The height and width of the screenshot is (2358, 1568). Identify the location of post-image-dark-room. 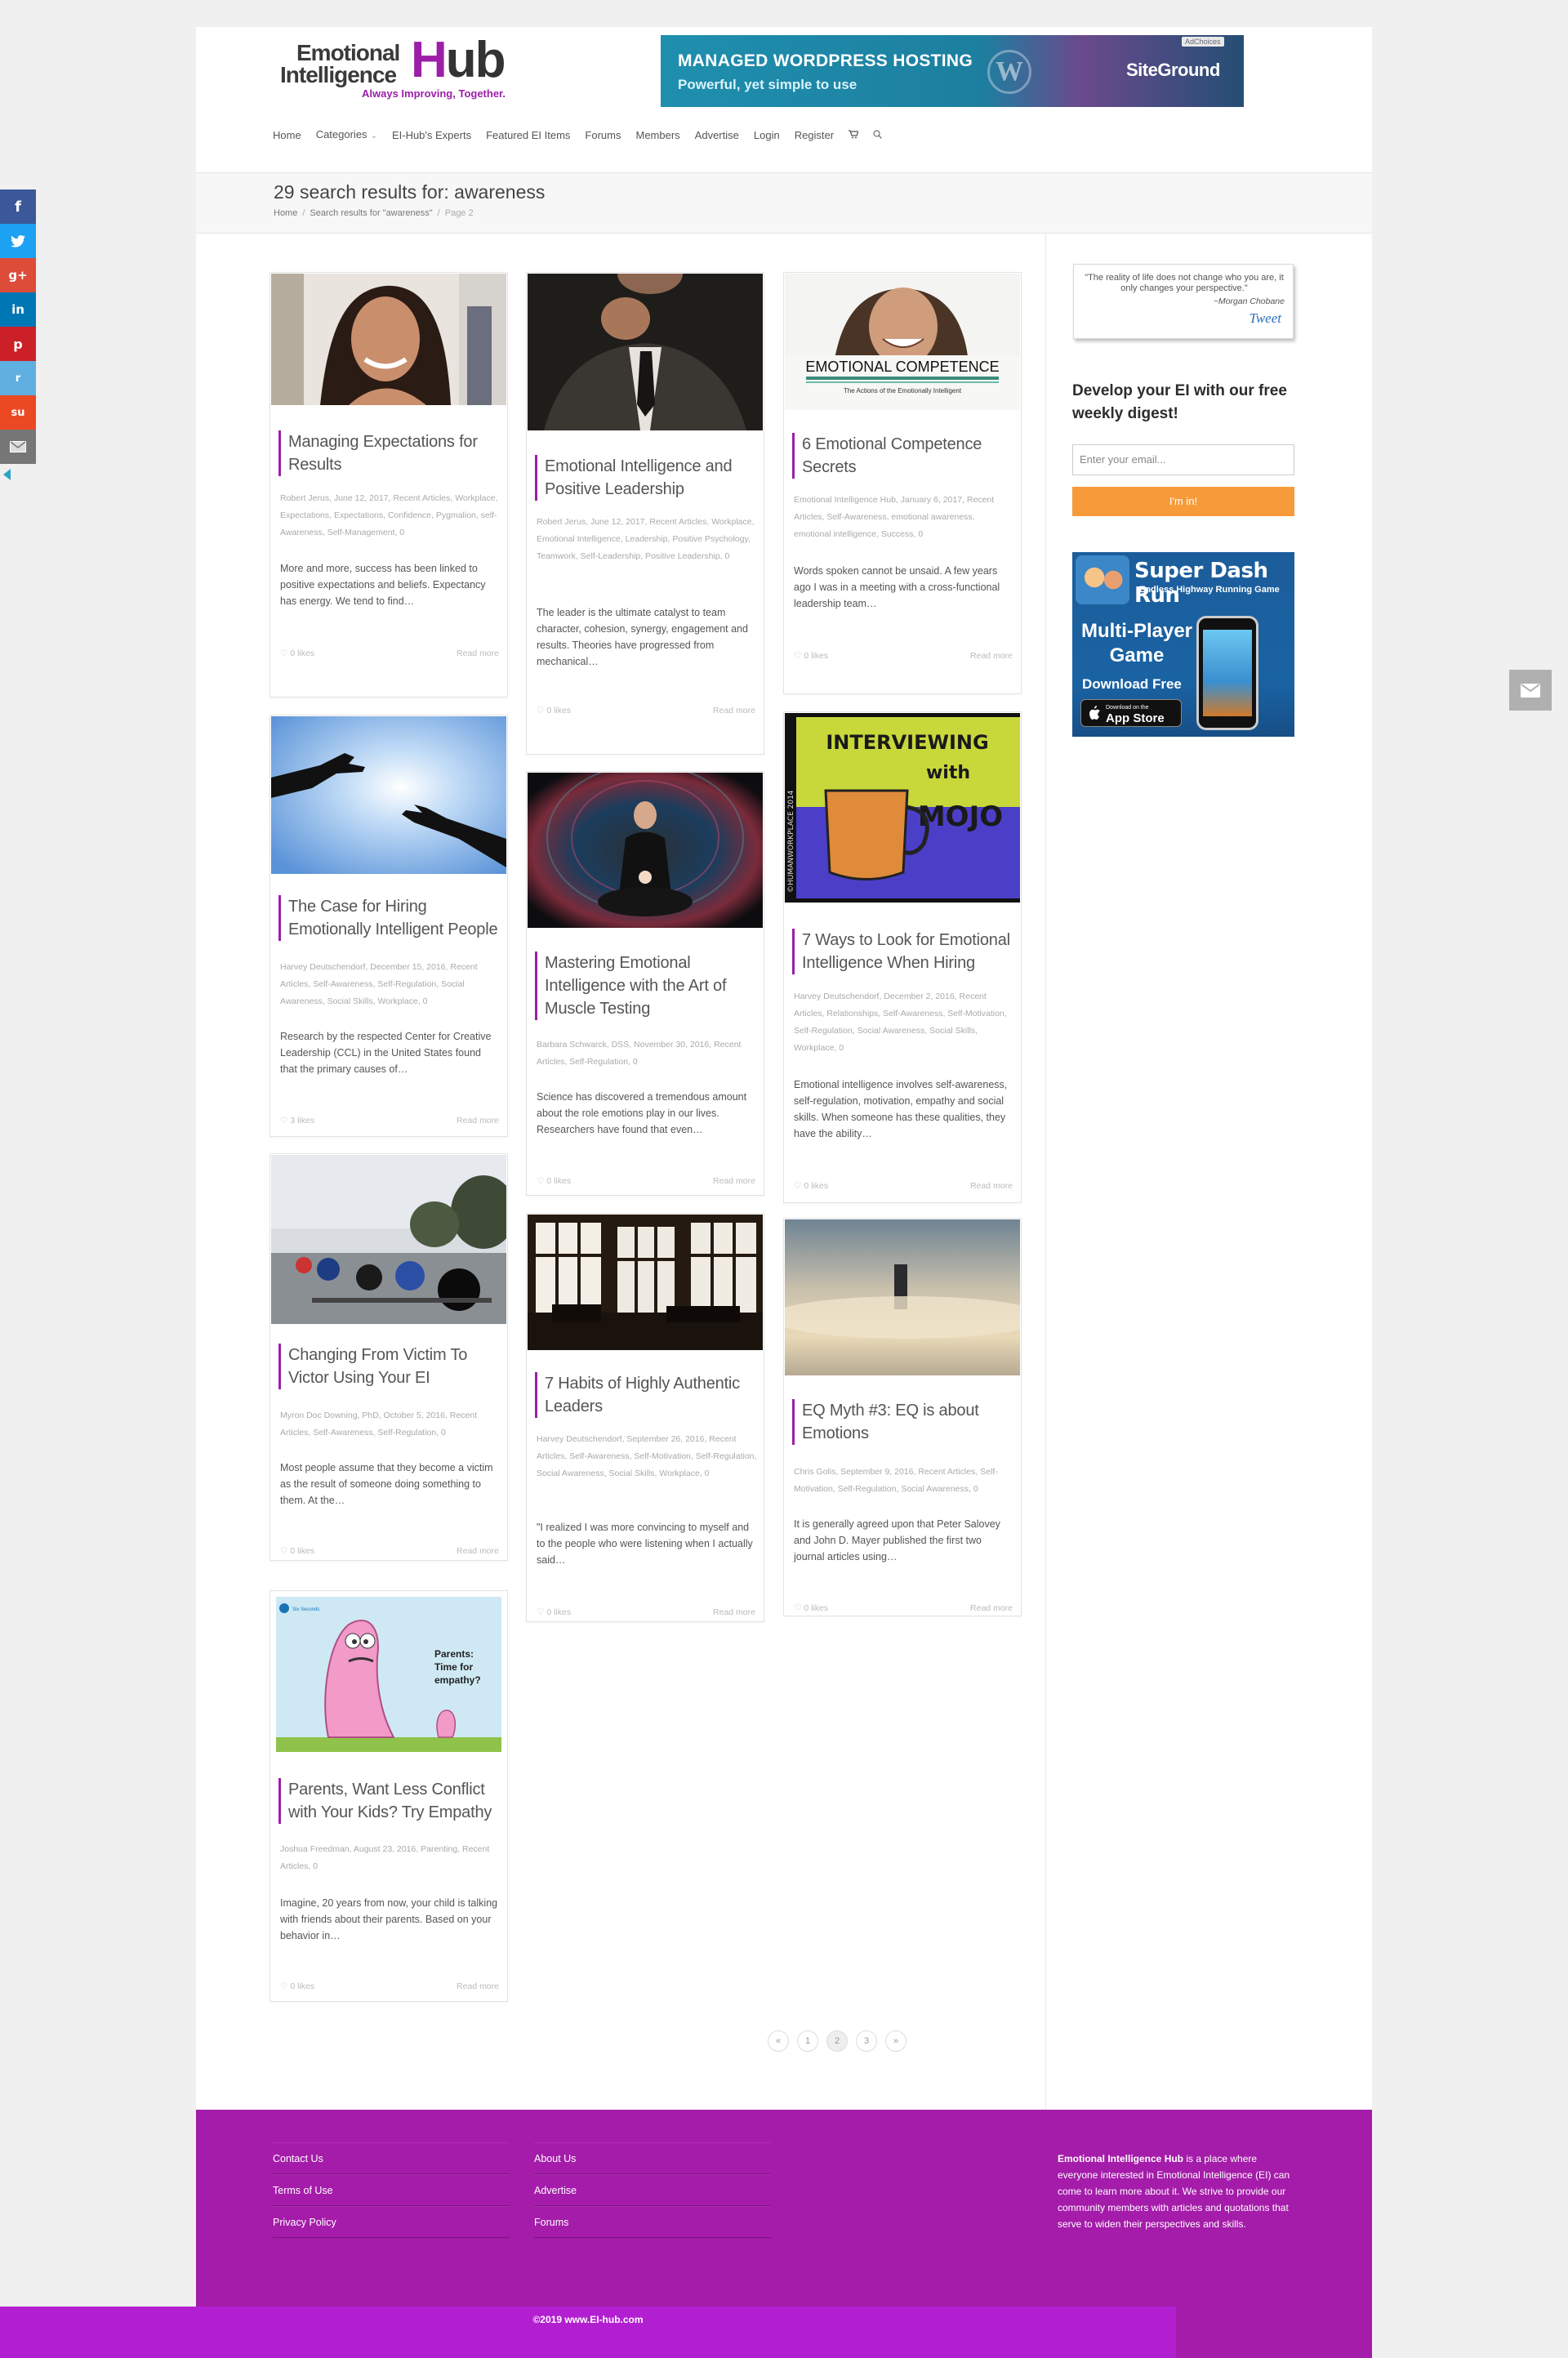
(645, 1282).